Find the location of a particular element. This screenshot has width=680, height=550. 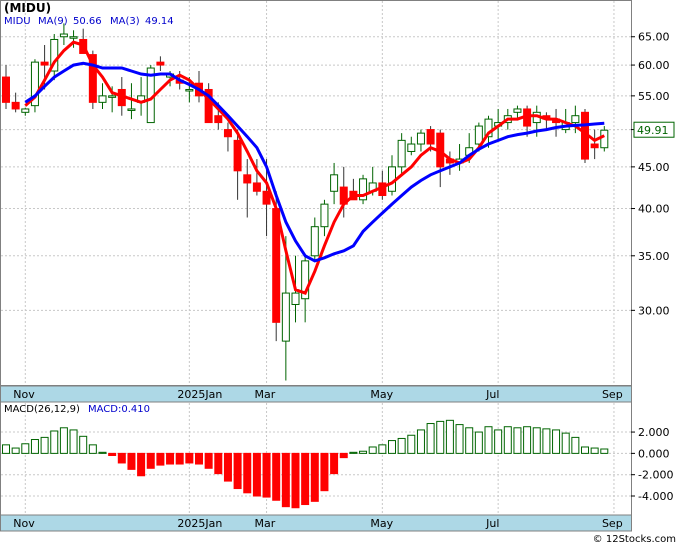

macd-xtick-label: Mar is located at coordinates (265, 523).